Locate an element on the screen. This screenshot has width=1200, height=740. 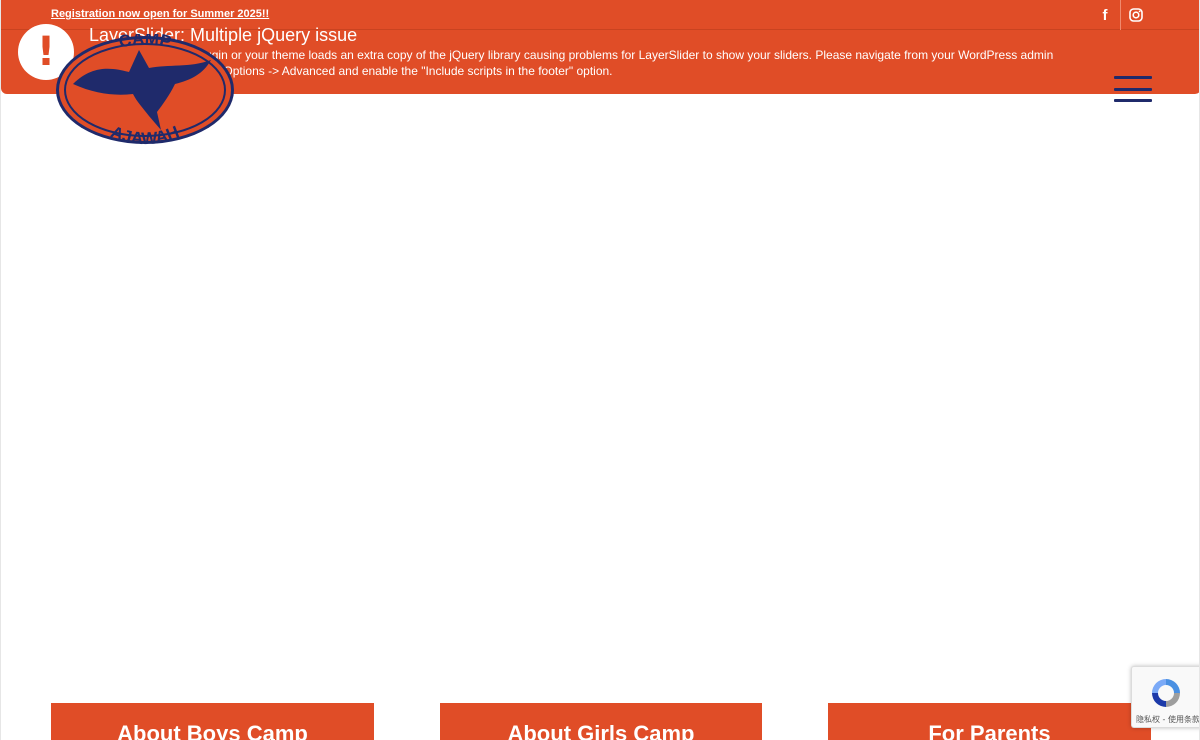
recaptcha-icon is located at coordinates (1166, 693).